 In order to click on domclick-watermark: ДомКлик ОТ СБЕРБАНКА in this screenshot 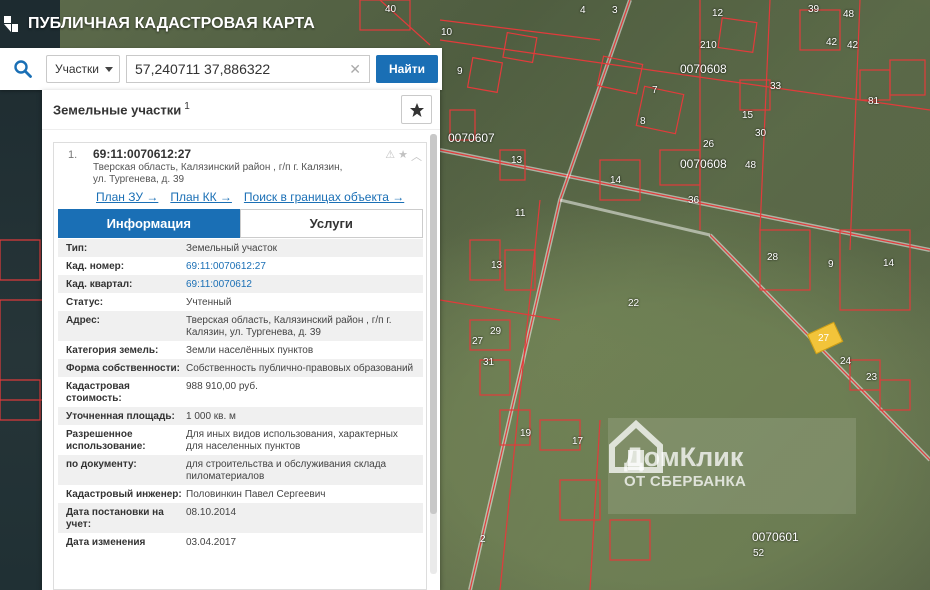, I will do `click(732, 466)`.